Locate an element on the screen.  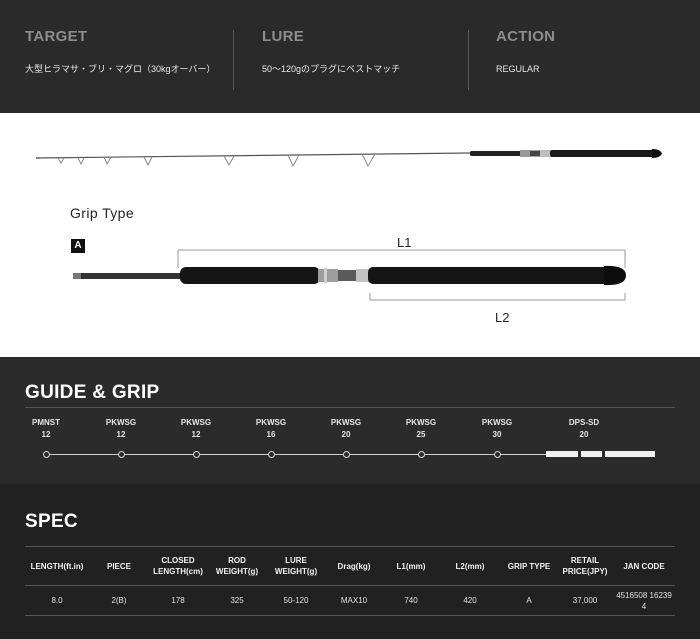
guide-size: 25 is located at coordinates (421, 434).